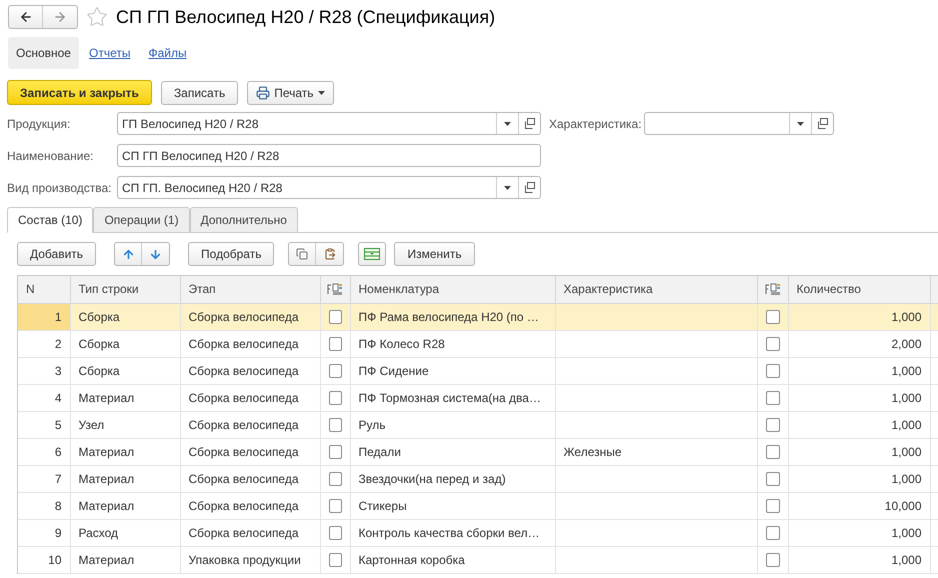  Describe the element at coordinates (141, 220) in the screenshot. I see `tab: Операции (1)` at that location.